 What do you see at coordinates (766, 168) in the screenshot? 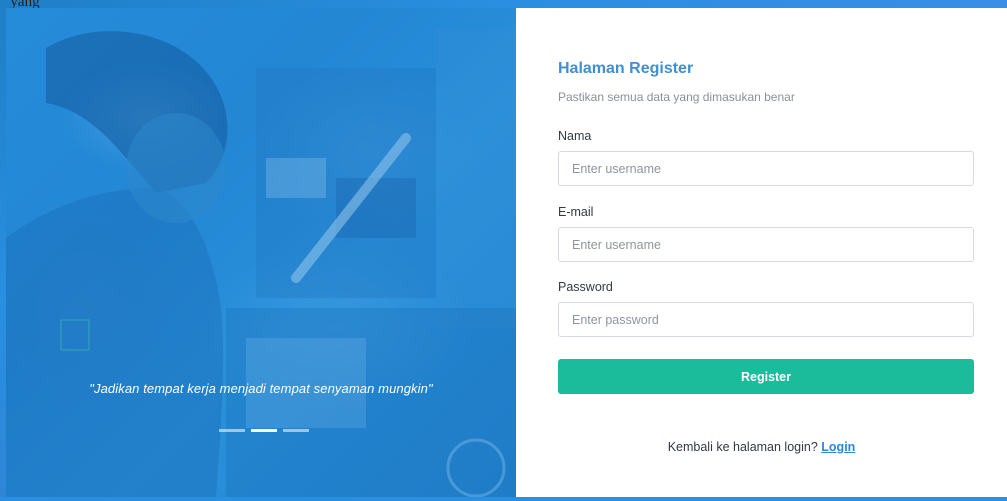
I see `name-input` at bounding box center [766, 168].